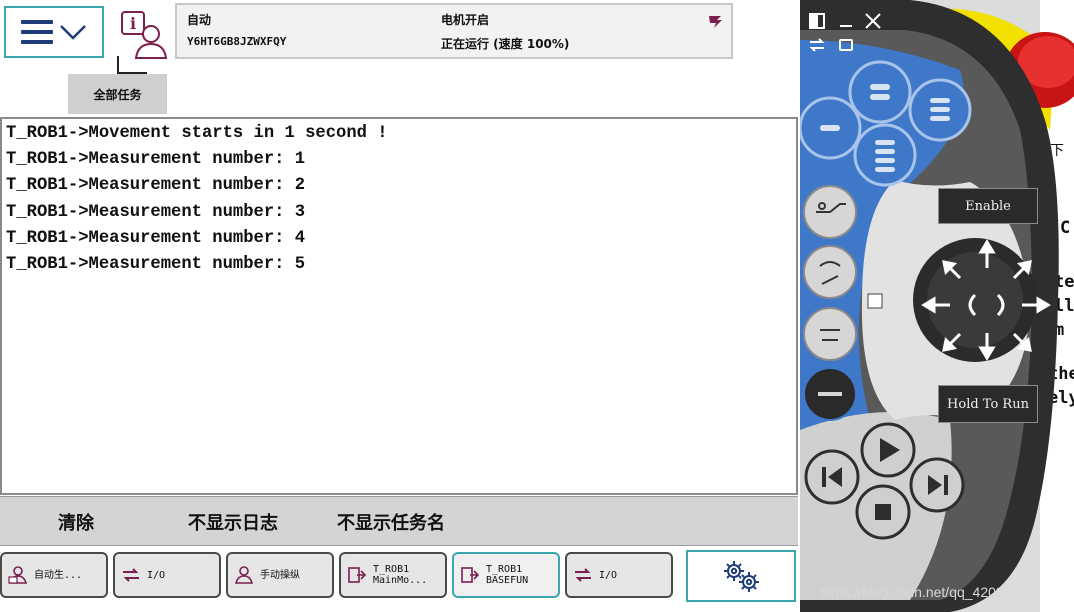 The image size is (1074, 612). I want to click on motion-mode-key, so click(830, 272).